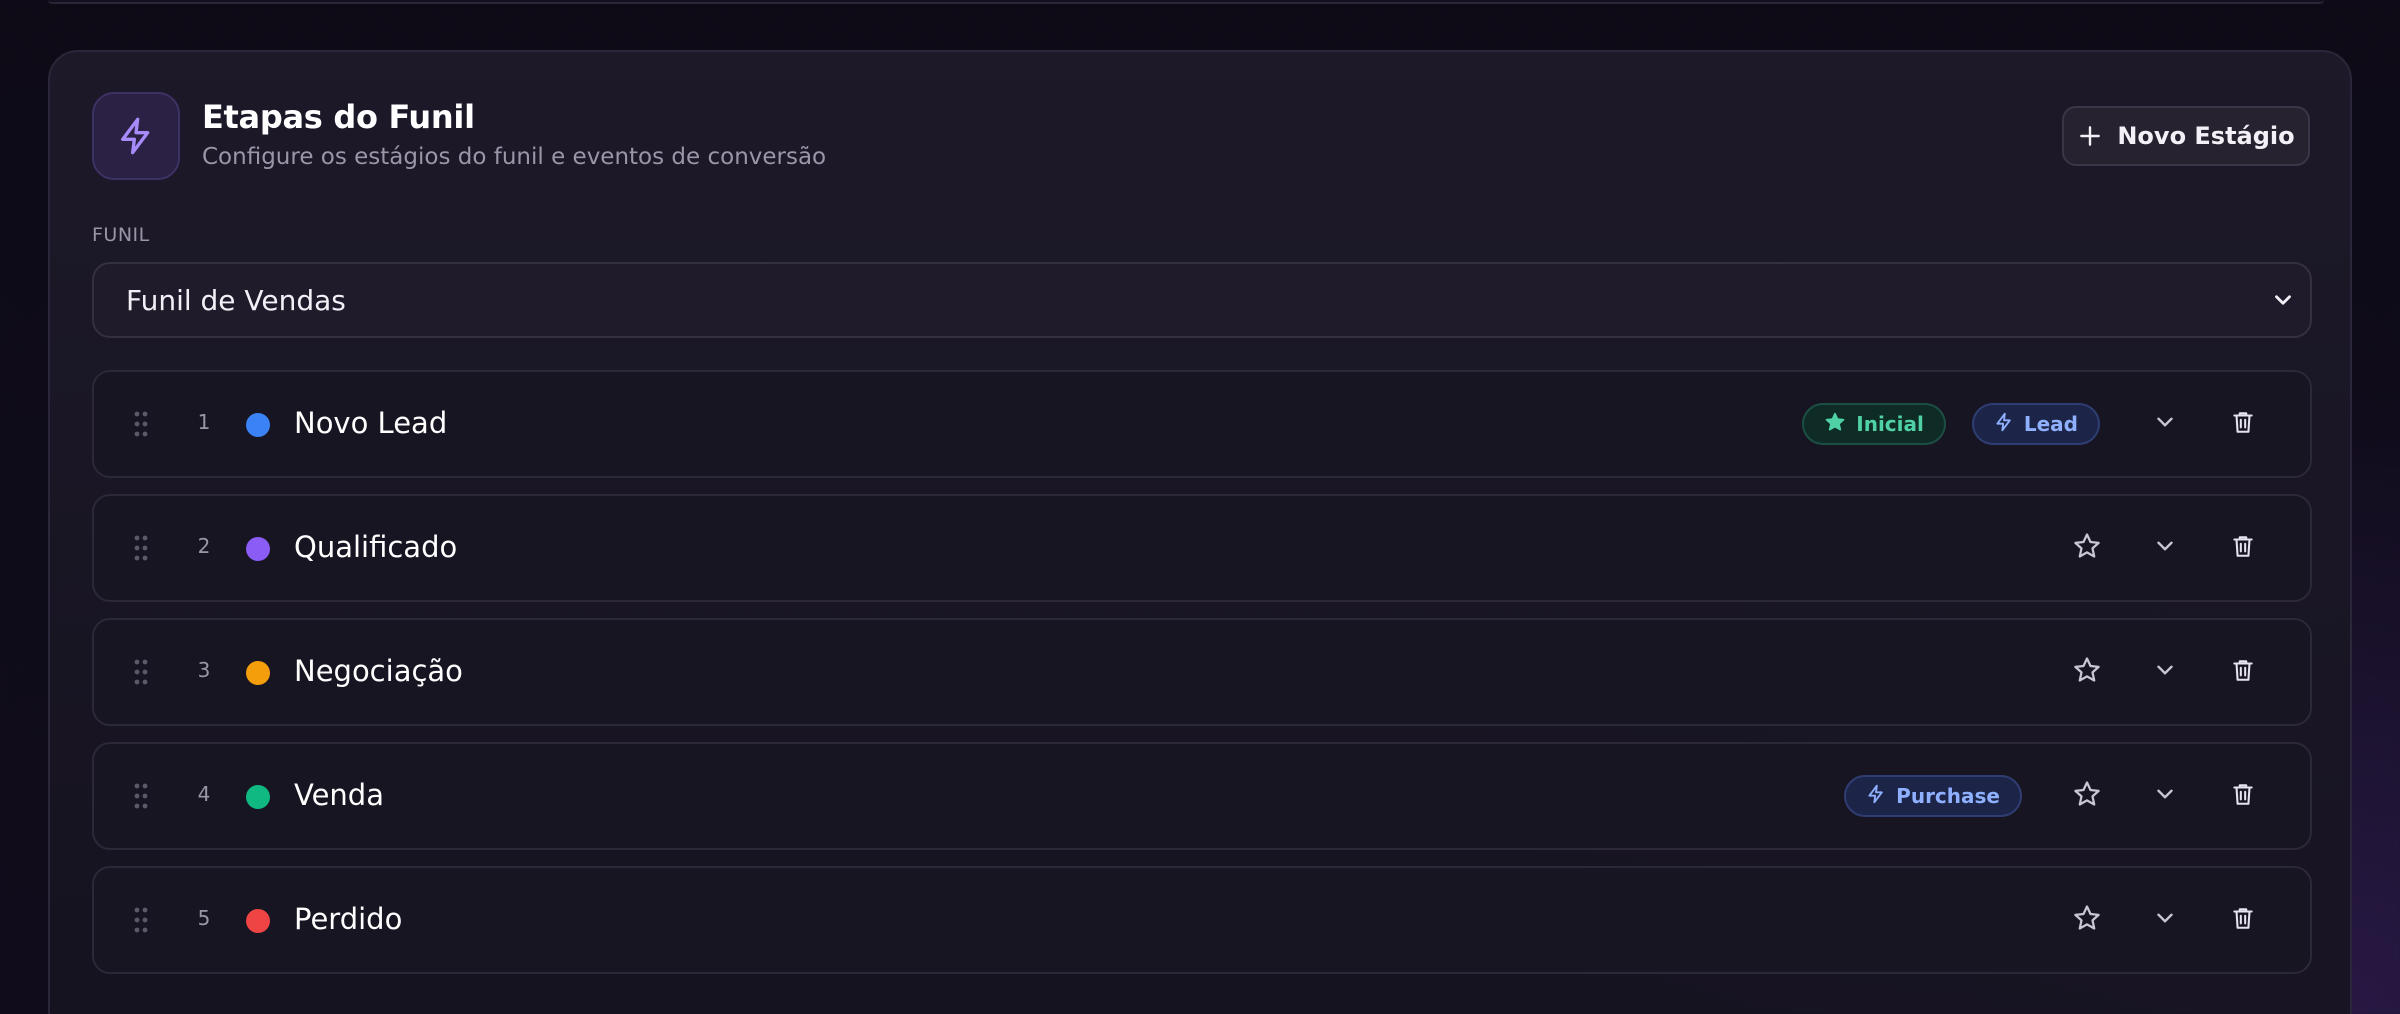  Describe the element at coordinates (204, 422) in the screenshot. I see `stage-number: 1` at that location.